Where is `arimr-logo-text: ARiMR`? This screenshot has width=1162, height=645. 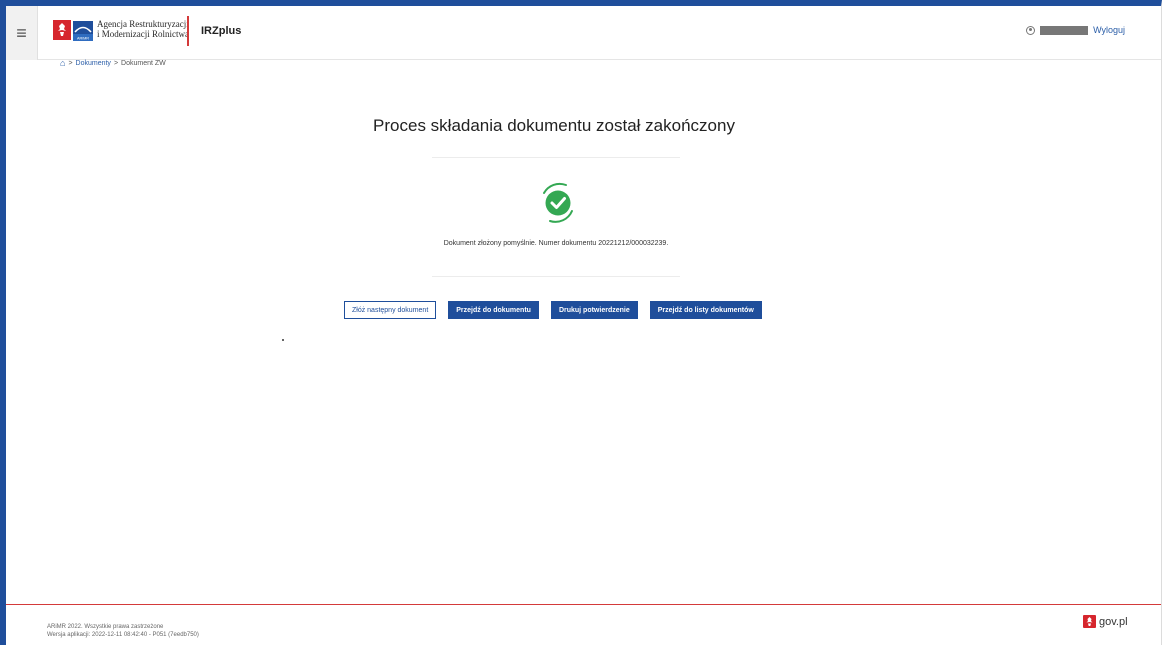 arimr-logo-text: ARiMR is located at coordinates (83, 39).